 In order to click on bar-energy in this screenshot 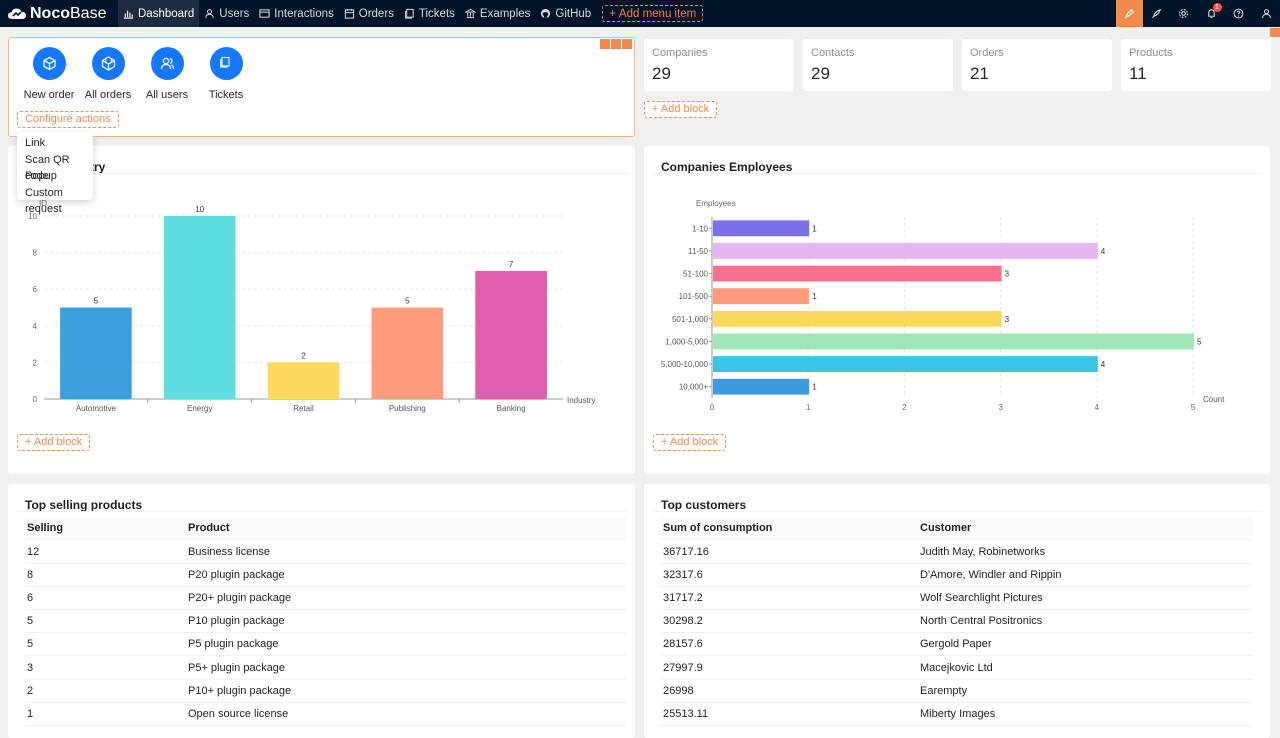, I will do `click(199, 307)`.